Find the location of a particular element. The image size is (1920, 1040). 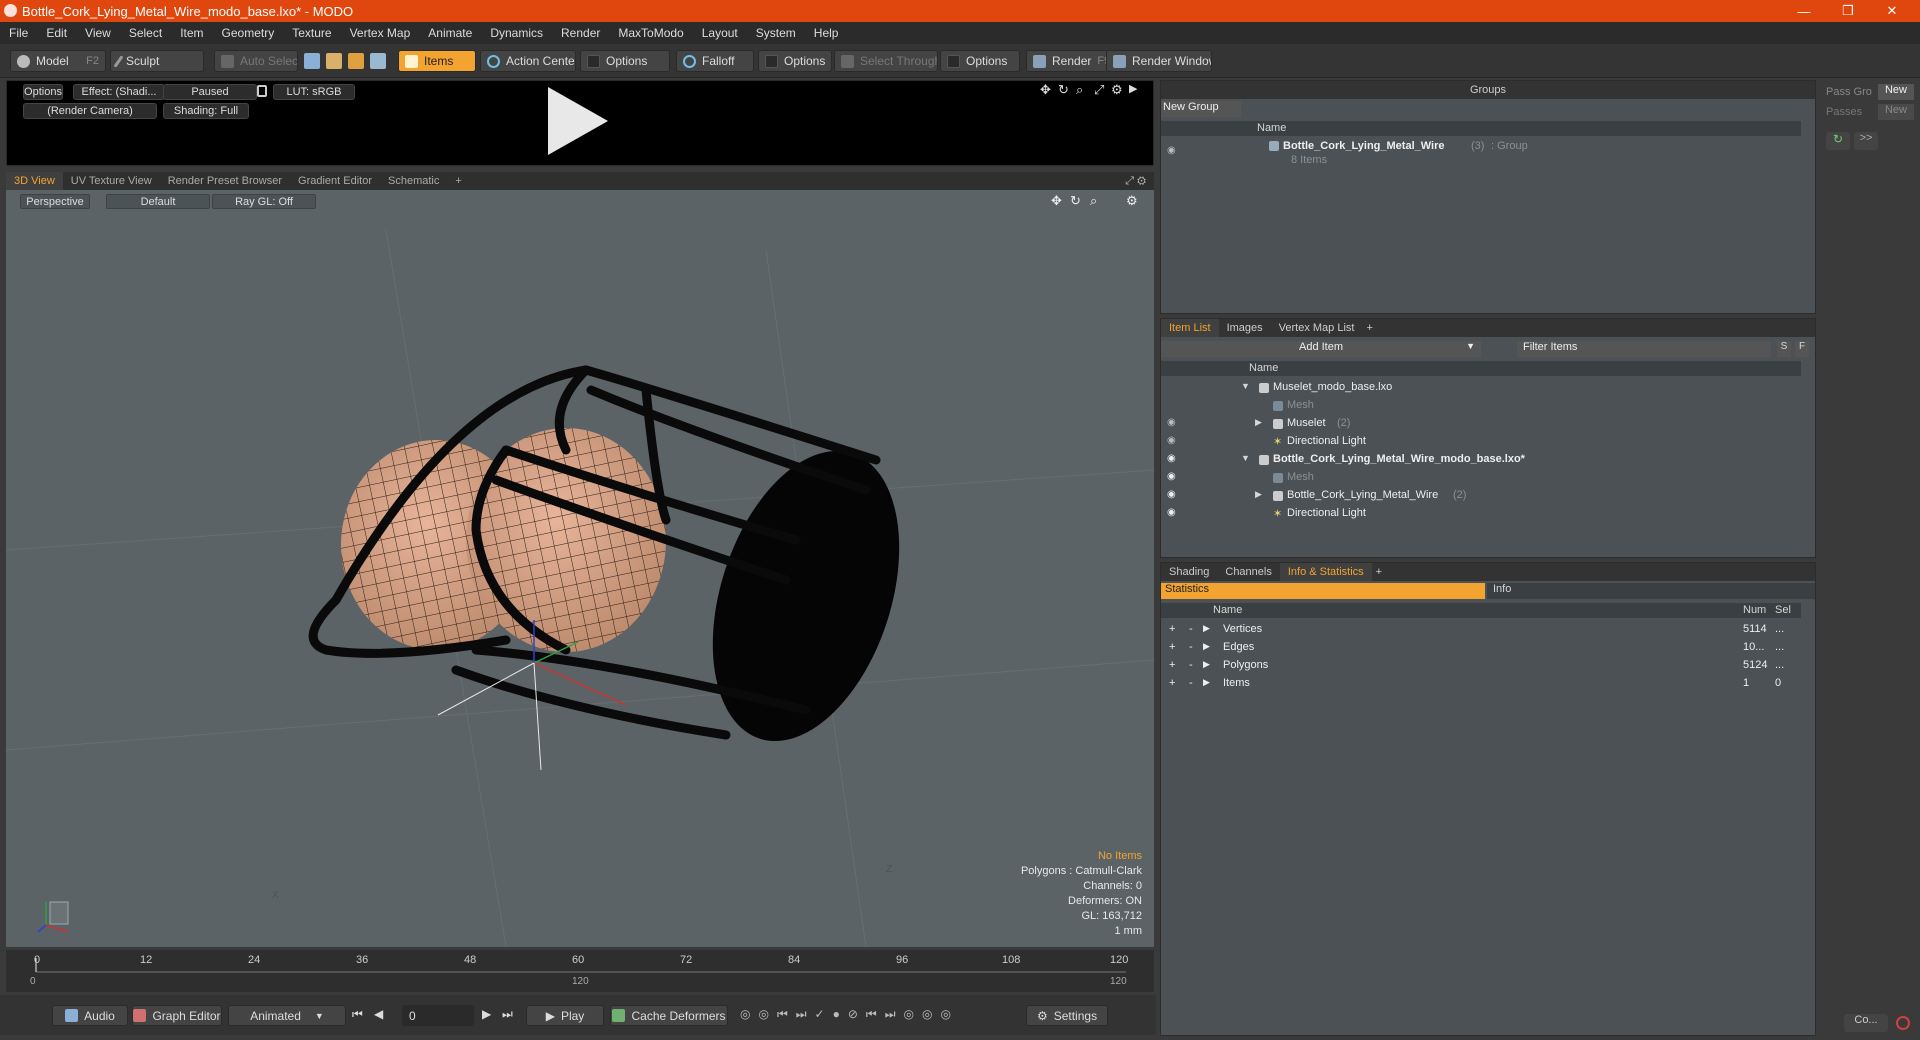

cache-deformers-button: Cache Deformers is located at coordinates (669, 1015).